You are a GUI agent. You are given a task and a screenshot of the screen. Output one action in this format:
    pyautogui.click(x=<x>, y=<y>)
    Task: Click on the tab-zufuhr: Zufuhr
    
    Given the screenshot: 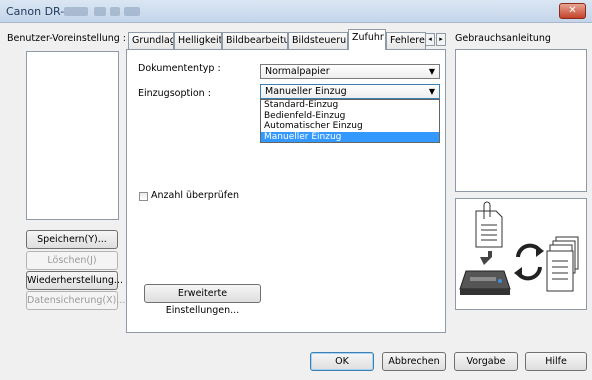 What is the action you would take?
    pyautogui.click(x=367, y=39)
    